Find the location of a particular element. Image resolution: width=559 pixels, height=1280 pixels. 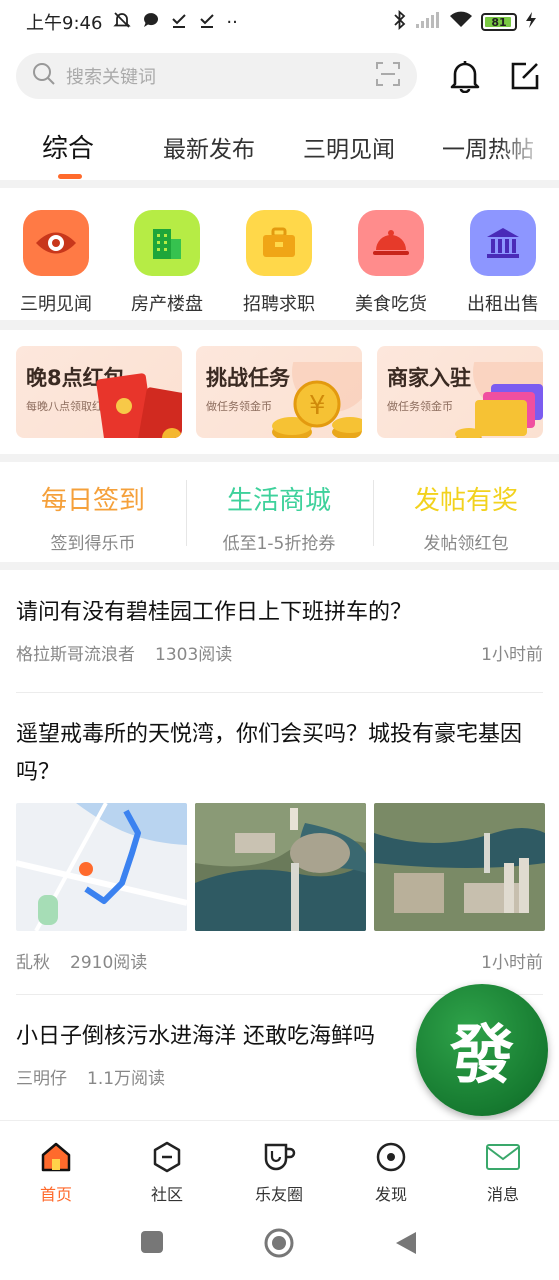

post-read-count: 1303阅读 is located at coordinates (194, 655).